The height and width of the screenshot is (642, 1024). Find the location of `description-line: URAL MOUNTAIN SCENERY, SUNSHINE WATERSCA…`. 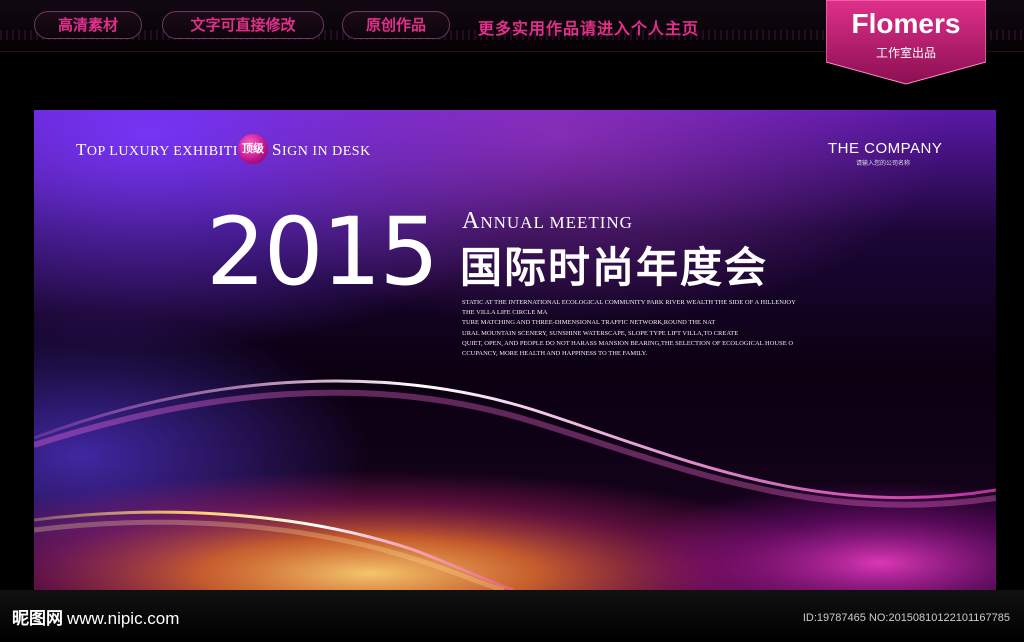

description-line: URAL MOUNTAIN SCENERY, SUNSHINE WATERSCA… is located at coordinates (600, 333).